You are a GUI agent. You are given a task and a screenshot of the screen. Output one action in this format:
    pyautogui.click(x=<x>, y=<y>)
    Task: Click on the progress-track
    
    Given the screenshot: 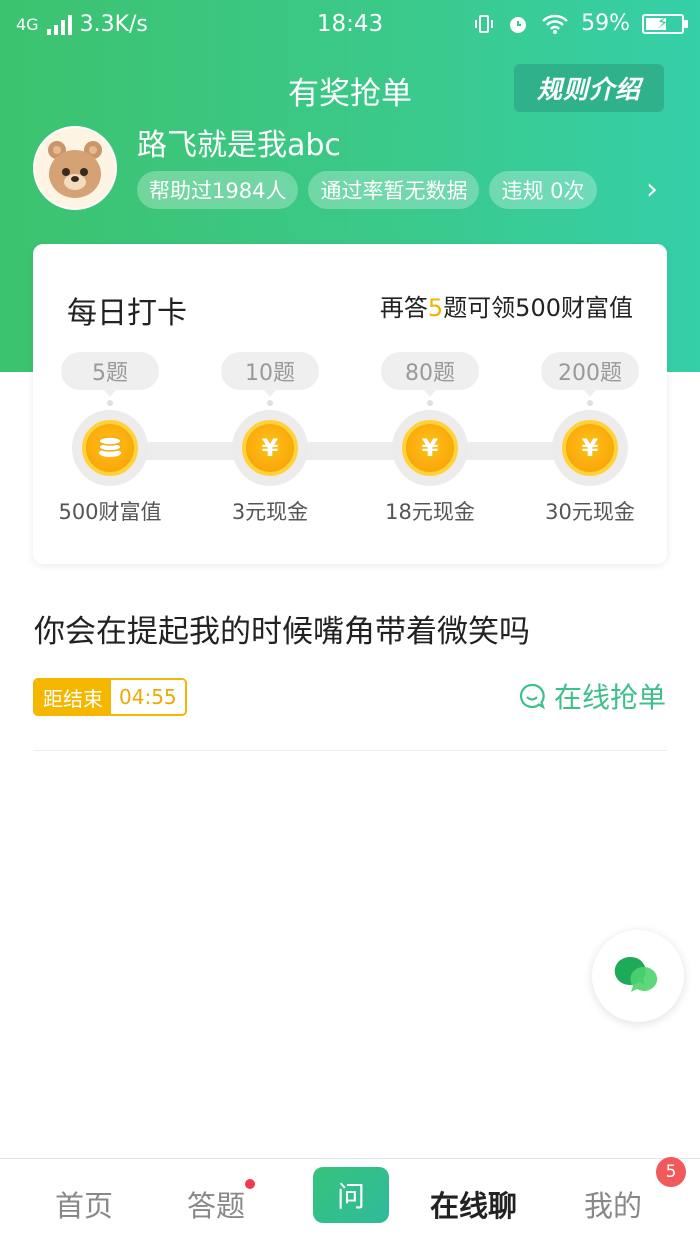 What is the action you would take?
    pyautogui.click(x=350, y=451)
    